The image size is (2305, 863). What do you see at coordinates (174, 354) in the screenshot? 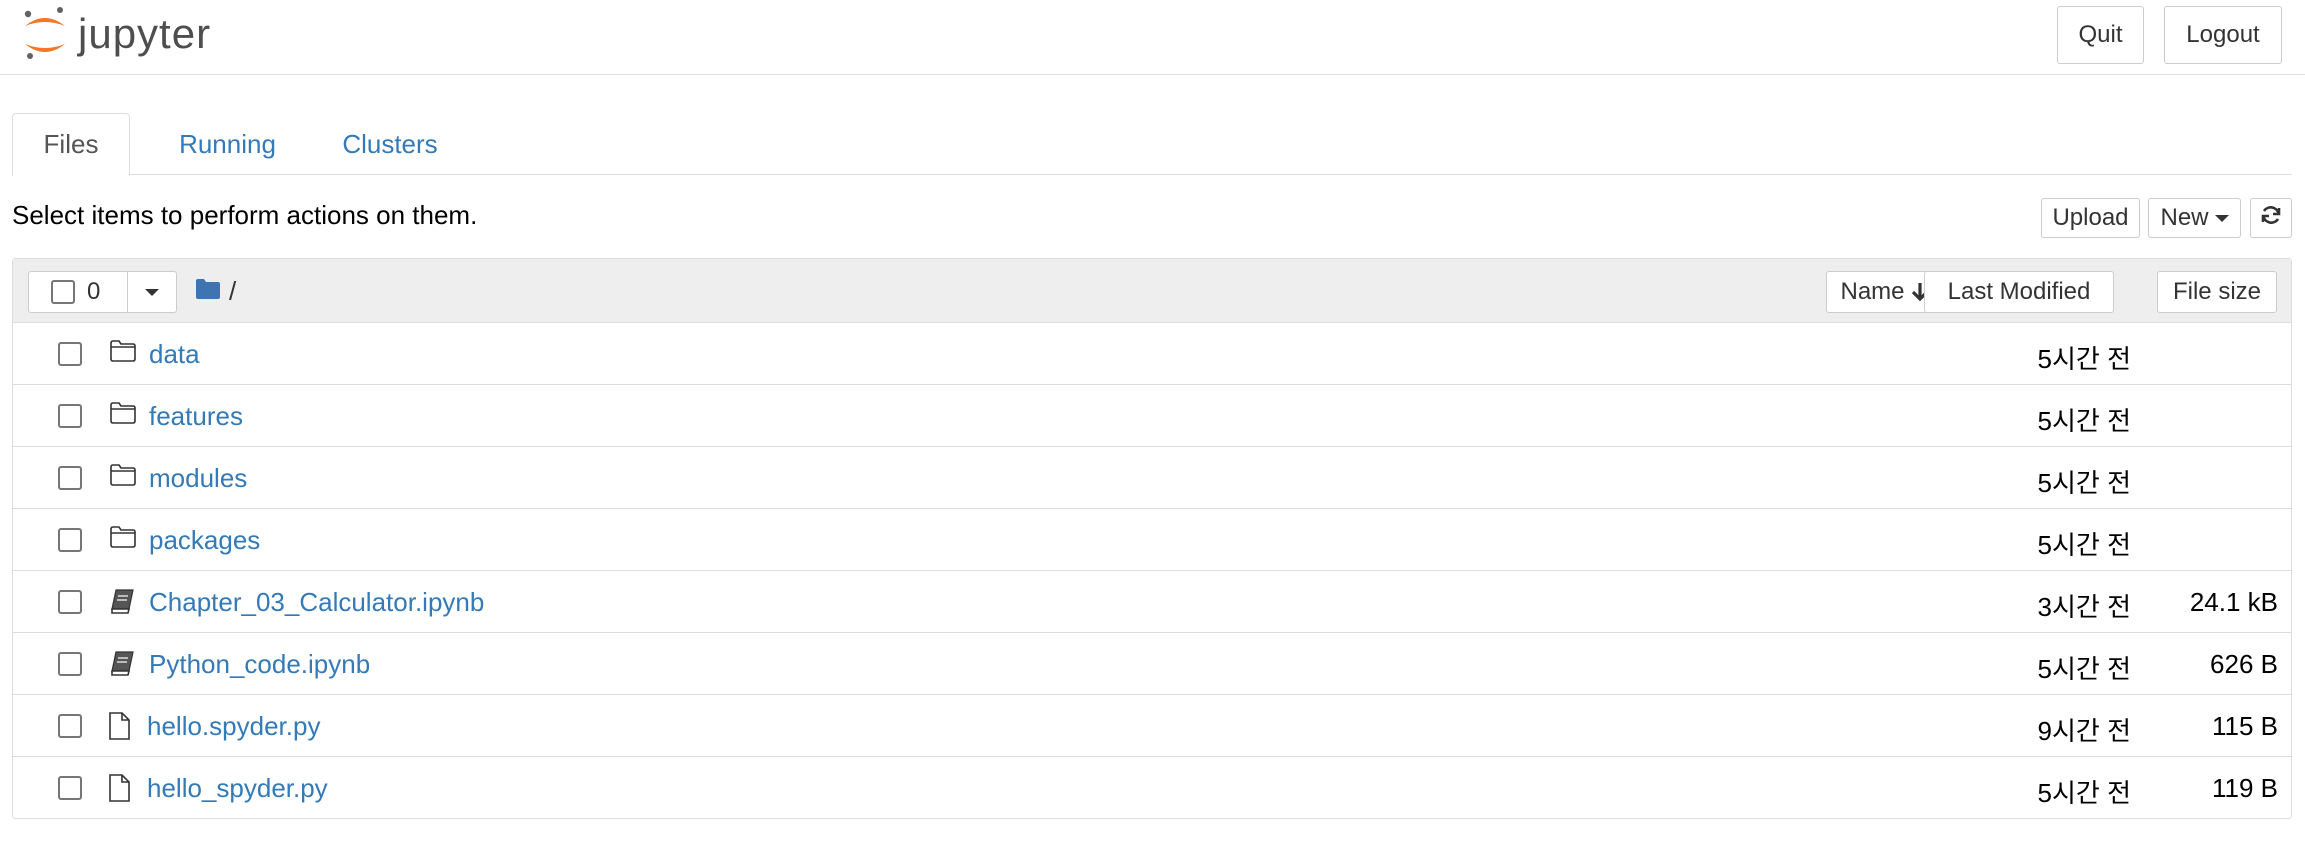
I see `file-name-link: data` at bounding box center [174, 354].